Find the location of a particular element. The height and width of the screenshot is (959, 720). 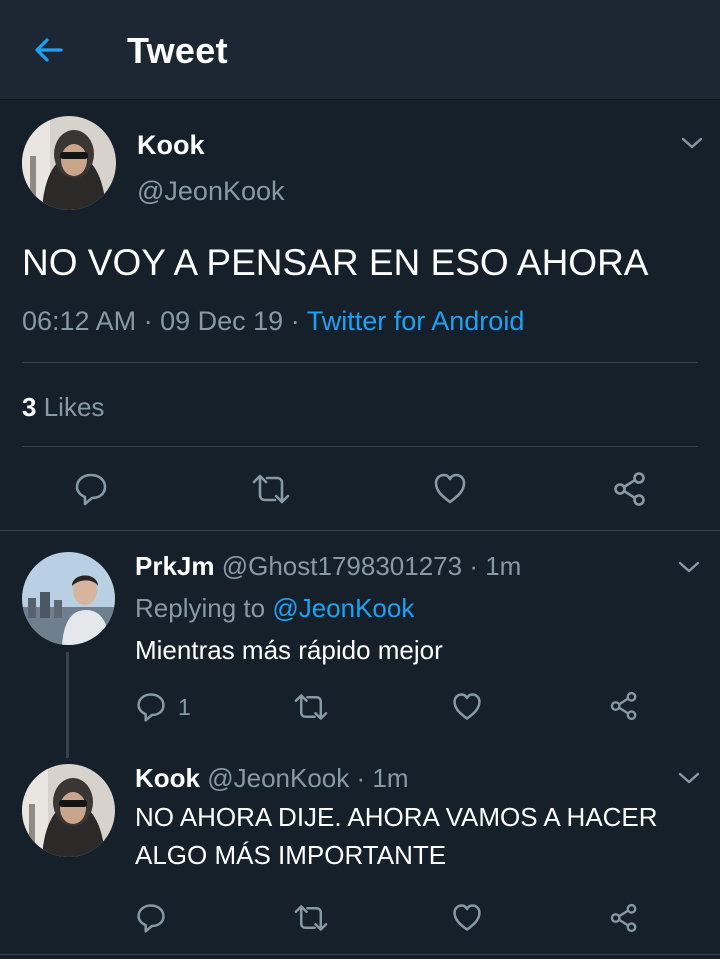

reply-header: PrkJm @Ghost1798301273 · 1m is located at coordinates (328, 566).